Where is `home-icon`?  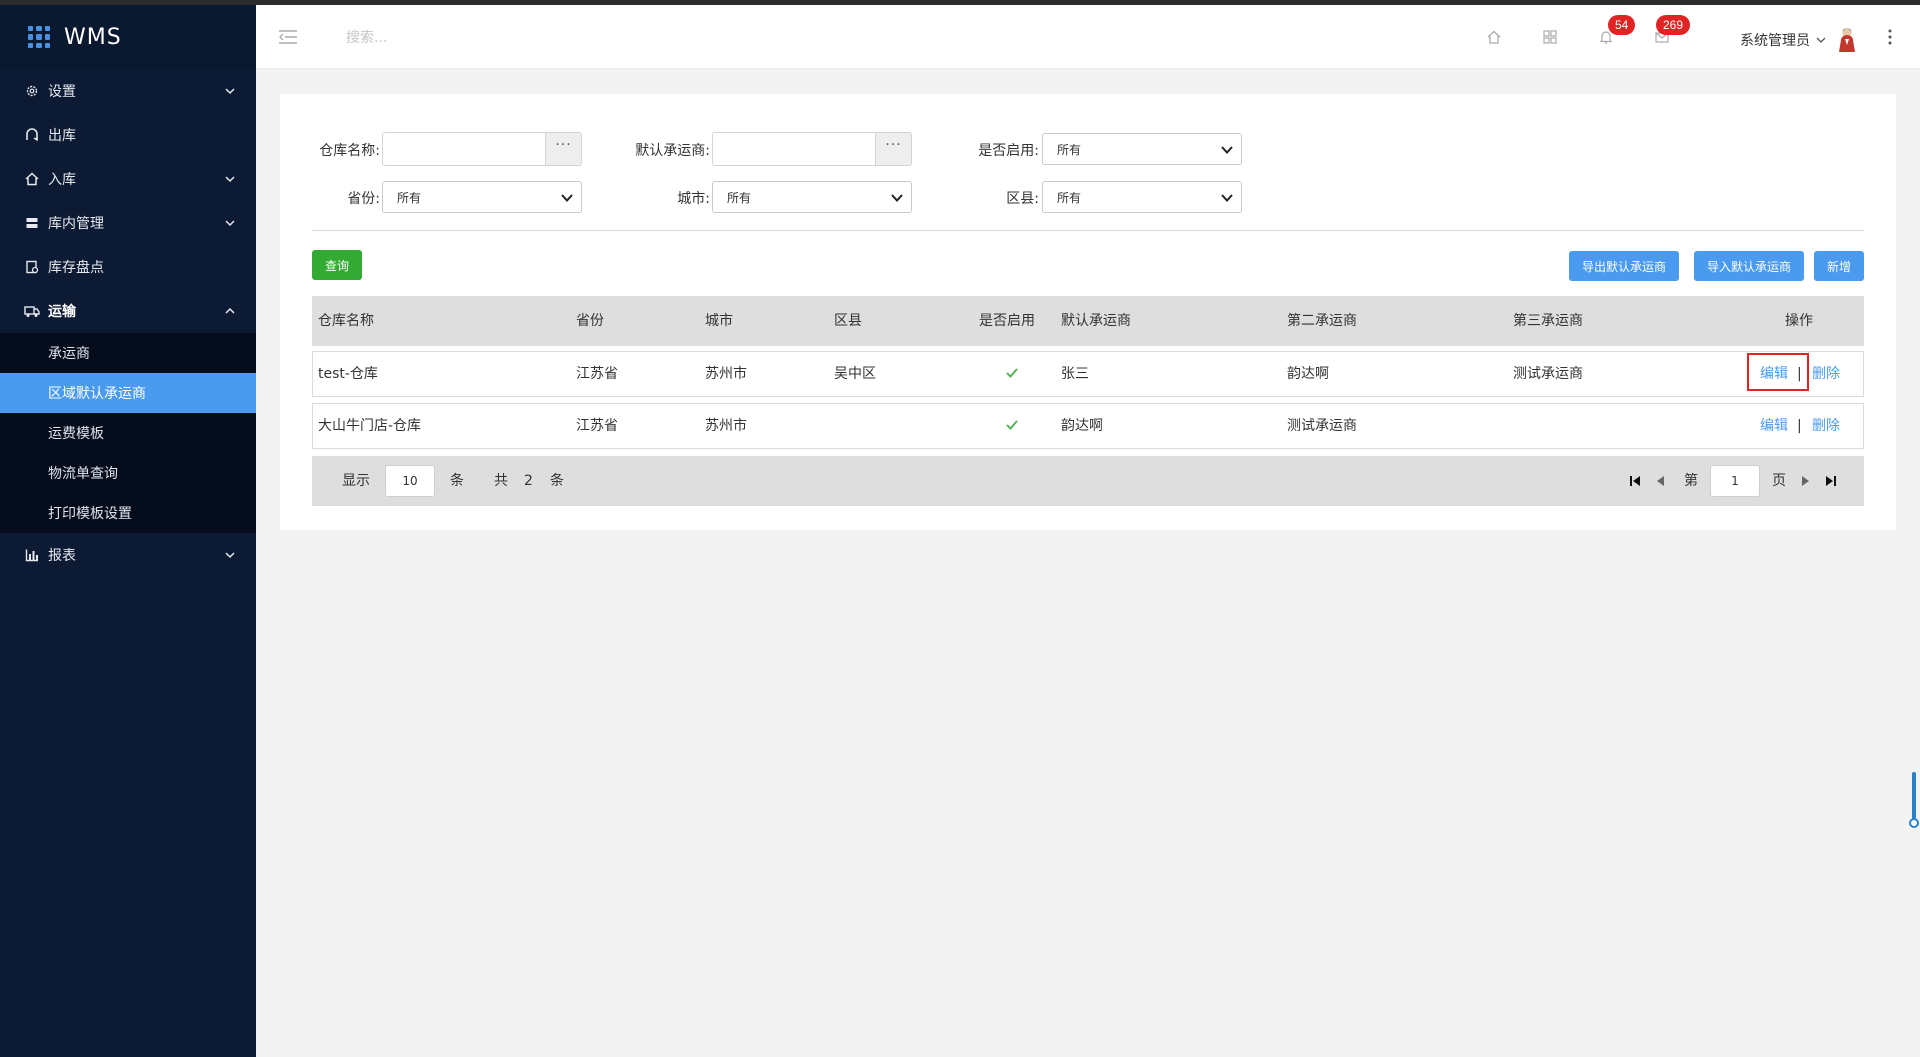
home-icon is located at coordinates (1494, 37).